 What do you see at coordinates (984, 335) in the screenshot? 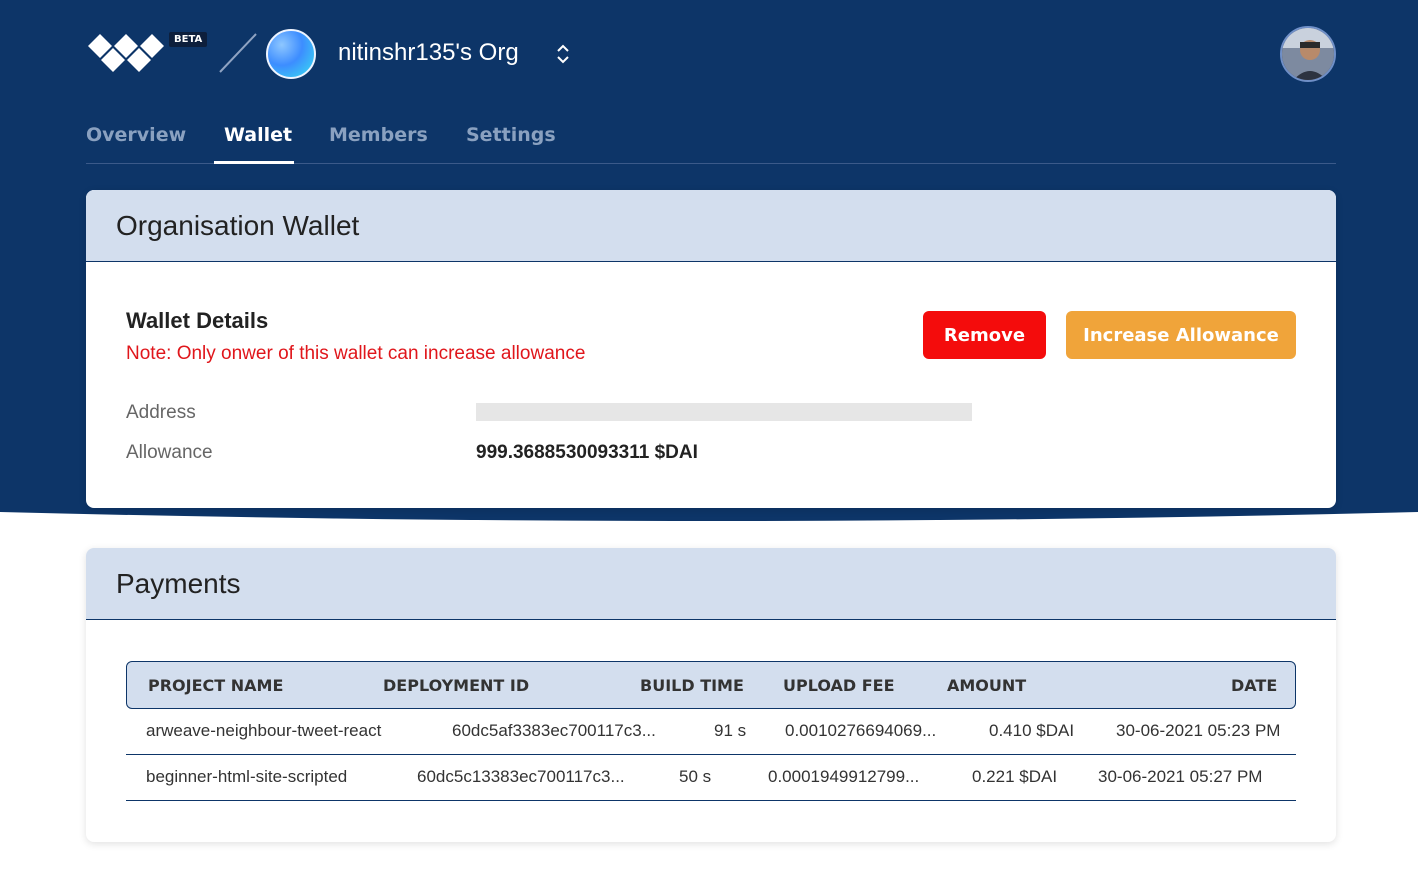
I see `remove-button: Remove` at bounding box center [984, 335].